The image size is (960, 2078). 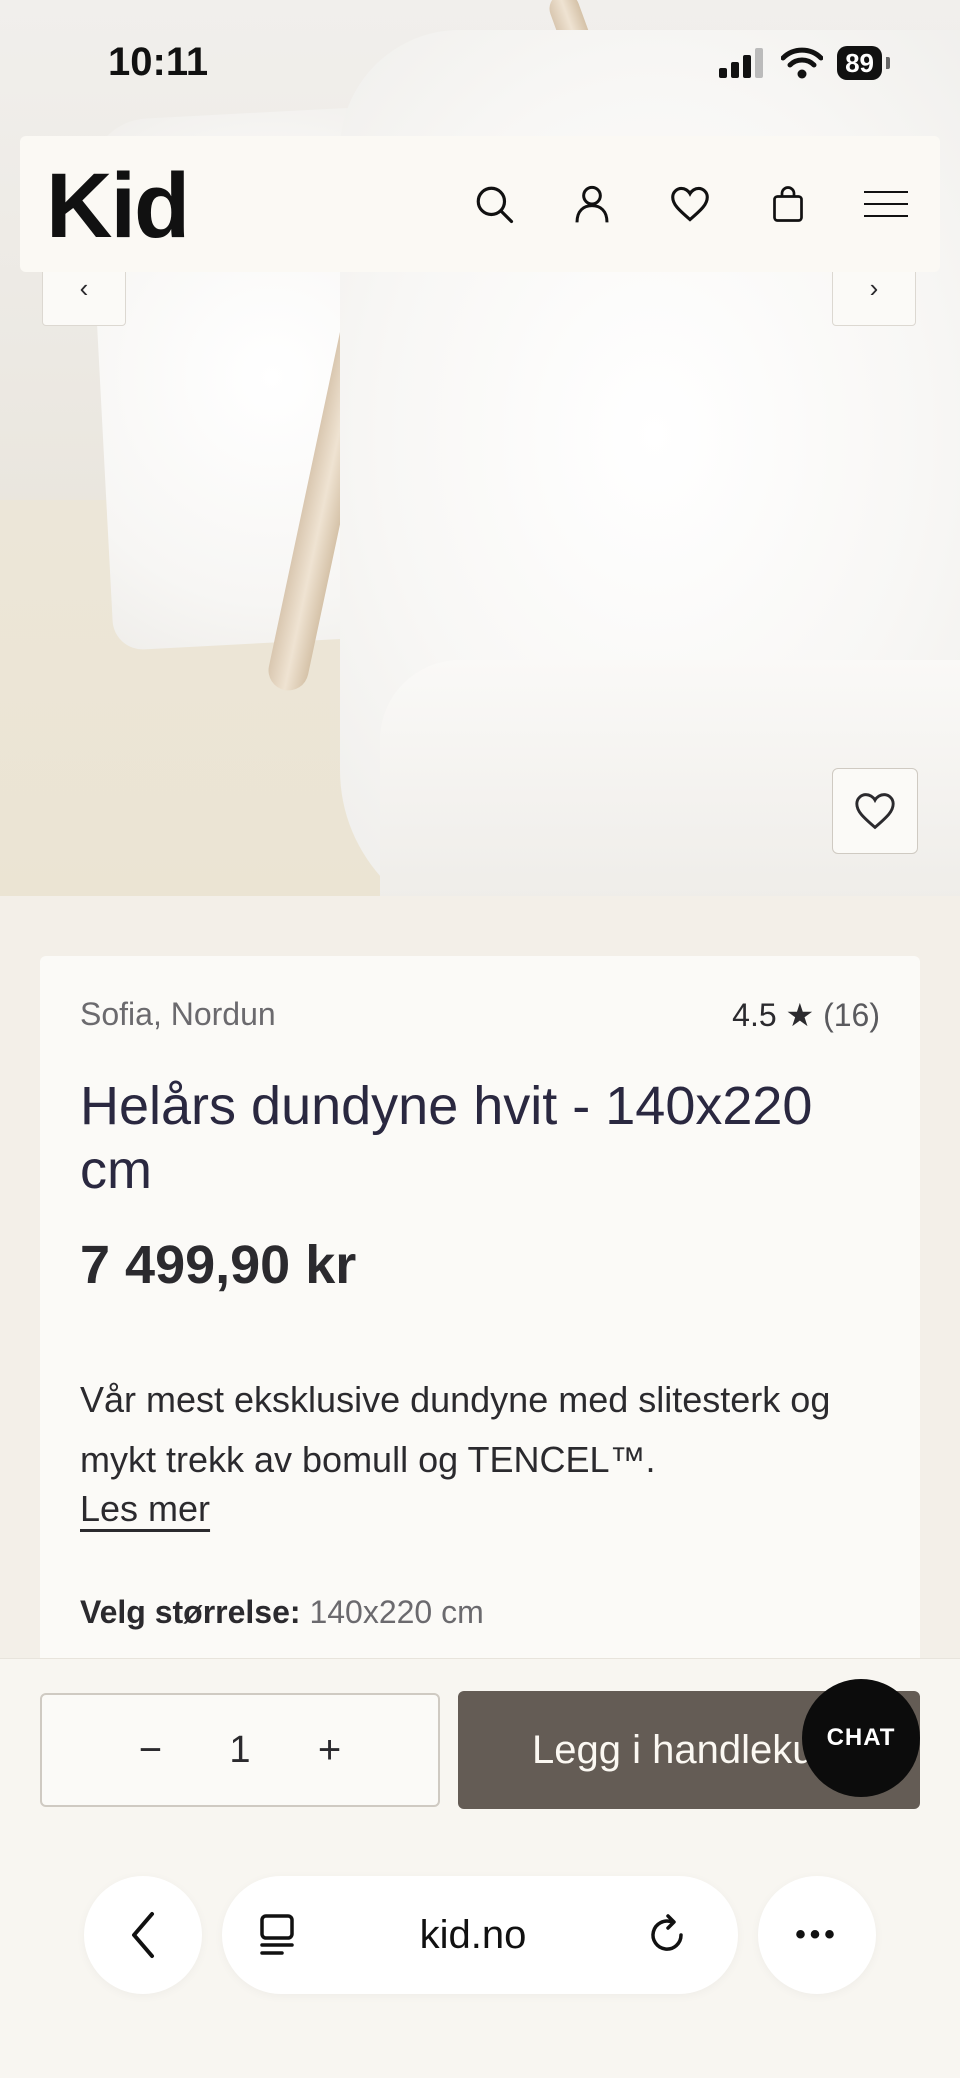 What do you see at coordinates (178, 1014) in the screenshot?
I see `product-brand: Sofia, Nordun` at bounding box center [178, 1014].